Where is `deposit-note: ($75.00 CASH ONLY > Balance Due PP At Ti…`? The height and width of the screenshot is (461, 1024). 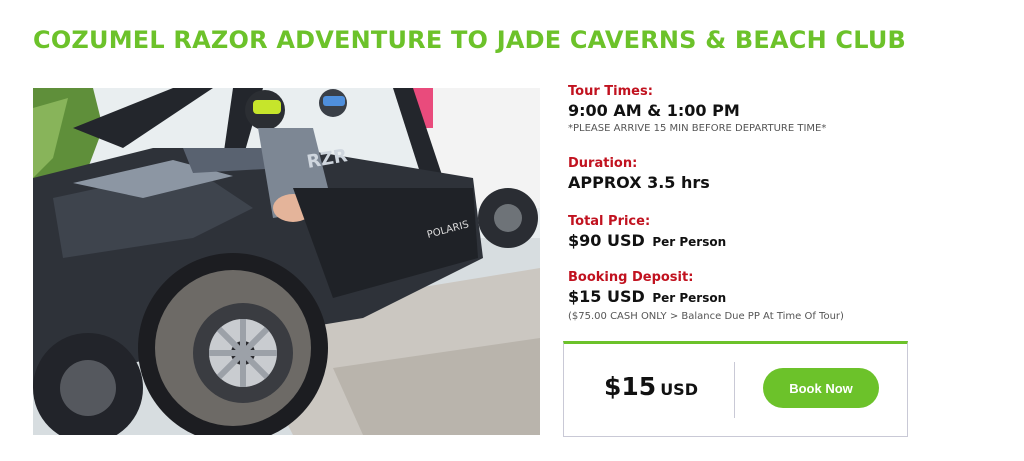 deposit-note: ($75.00 CASH ONLY > Balance Due PP At Ti… is located at coordinates (706, 316).